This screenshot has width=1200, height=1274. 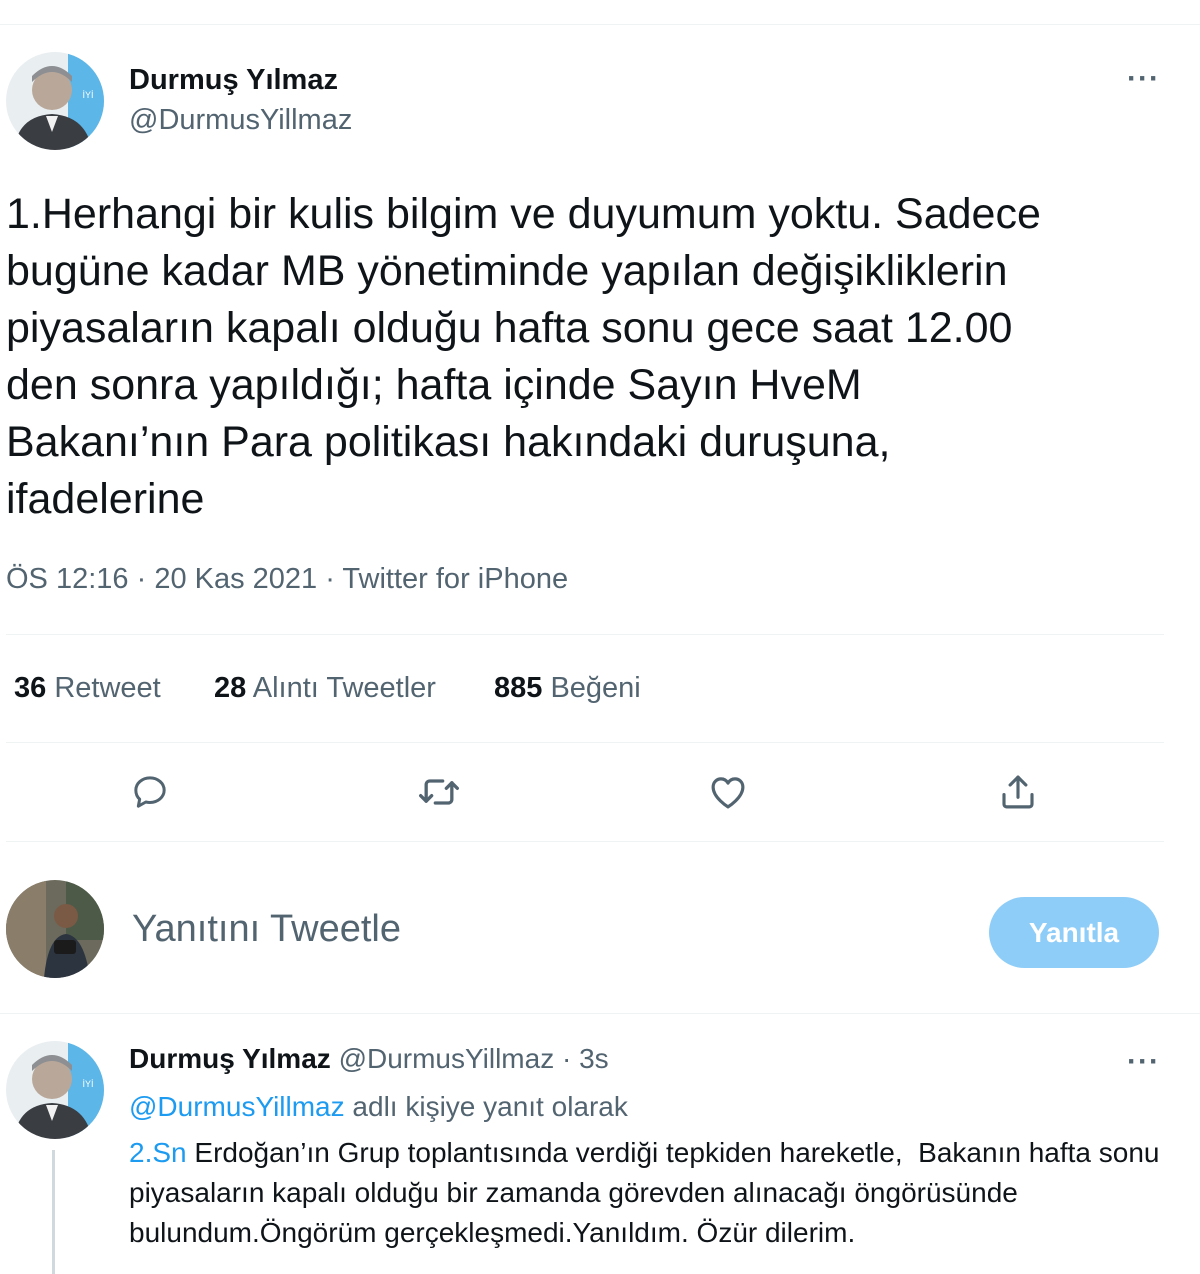 I want to click on like-stat: 885 Beğeni, so click(x=567, y=688).